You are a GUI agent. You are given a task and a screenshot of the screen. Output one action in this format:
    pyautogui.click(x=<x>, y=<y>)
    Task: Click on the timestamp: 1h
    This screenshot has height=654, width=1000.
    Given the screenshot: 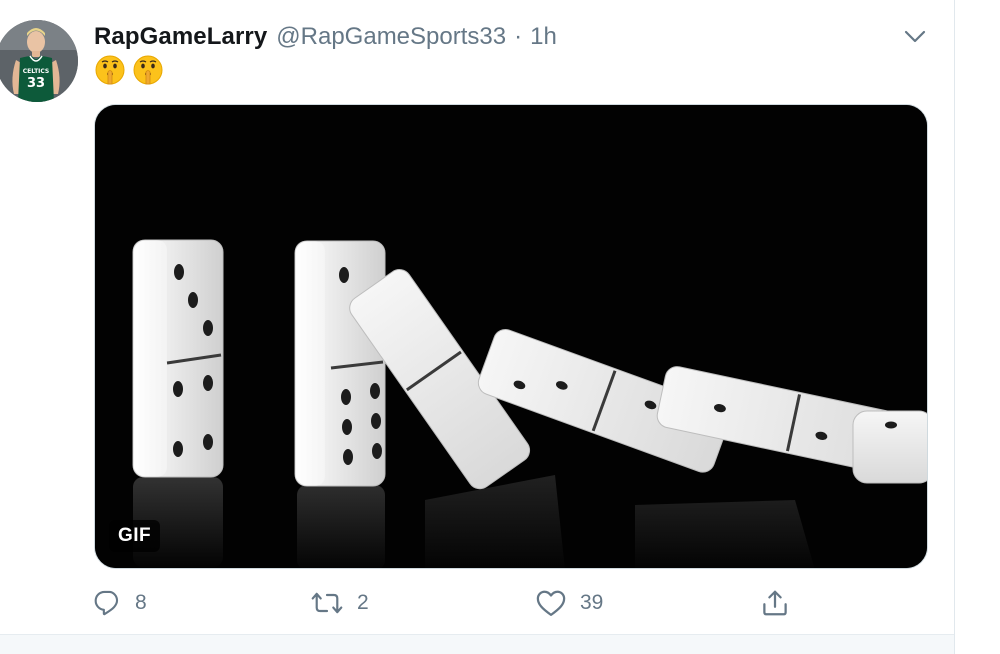 What is the action you would take?
    pyautogui.click(x=543, y=37)
    